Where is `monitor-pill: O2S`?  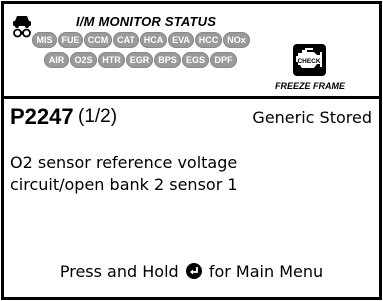
monitor-pill: O2S is located at coordinates (83, 60).